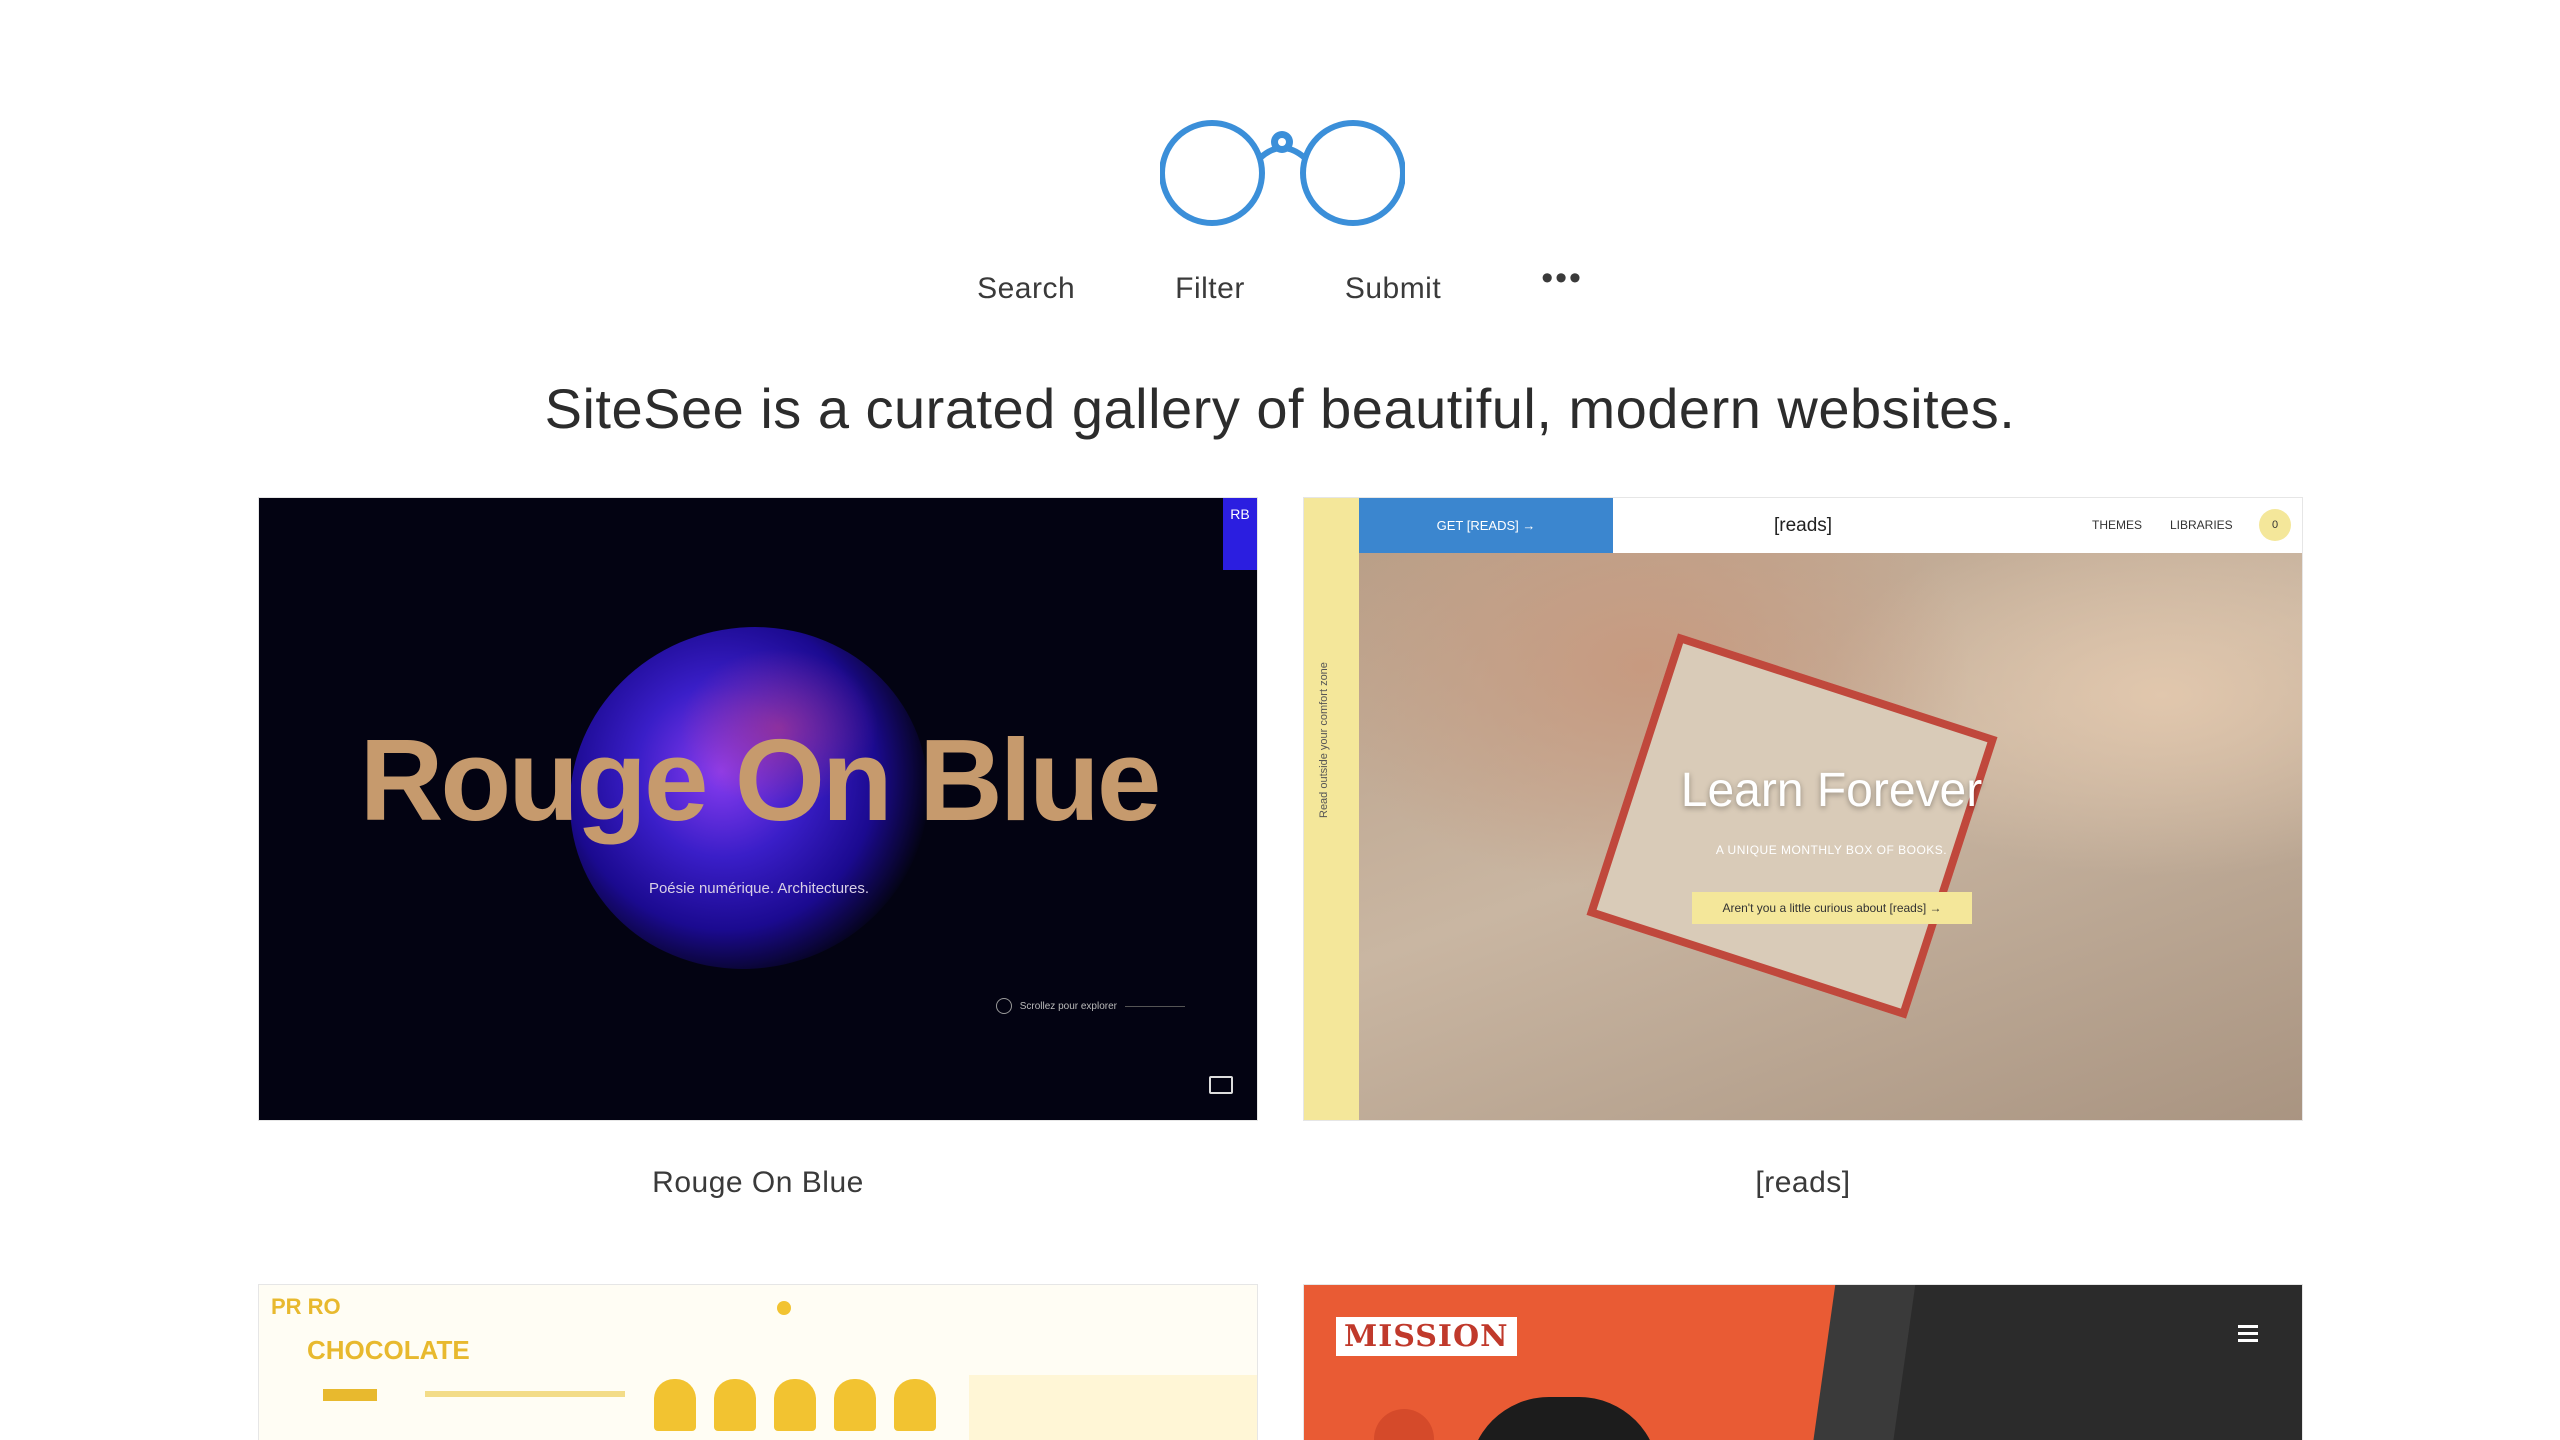  Describe the element at coordinates (1426, 1336) in the screenshot. I see `preview-label: MISSION` at that location.